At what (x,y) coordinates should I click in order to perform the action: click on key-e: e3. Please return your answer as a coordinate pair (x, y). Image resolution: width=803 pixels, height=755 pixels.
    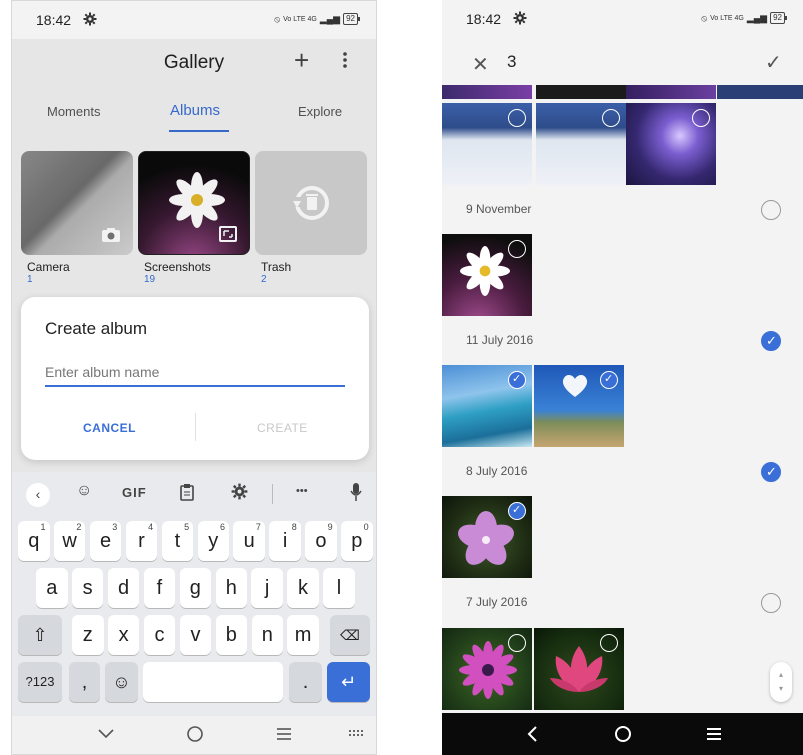
    Looking at the image, I should click on (105, 541).